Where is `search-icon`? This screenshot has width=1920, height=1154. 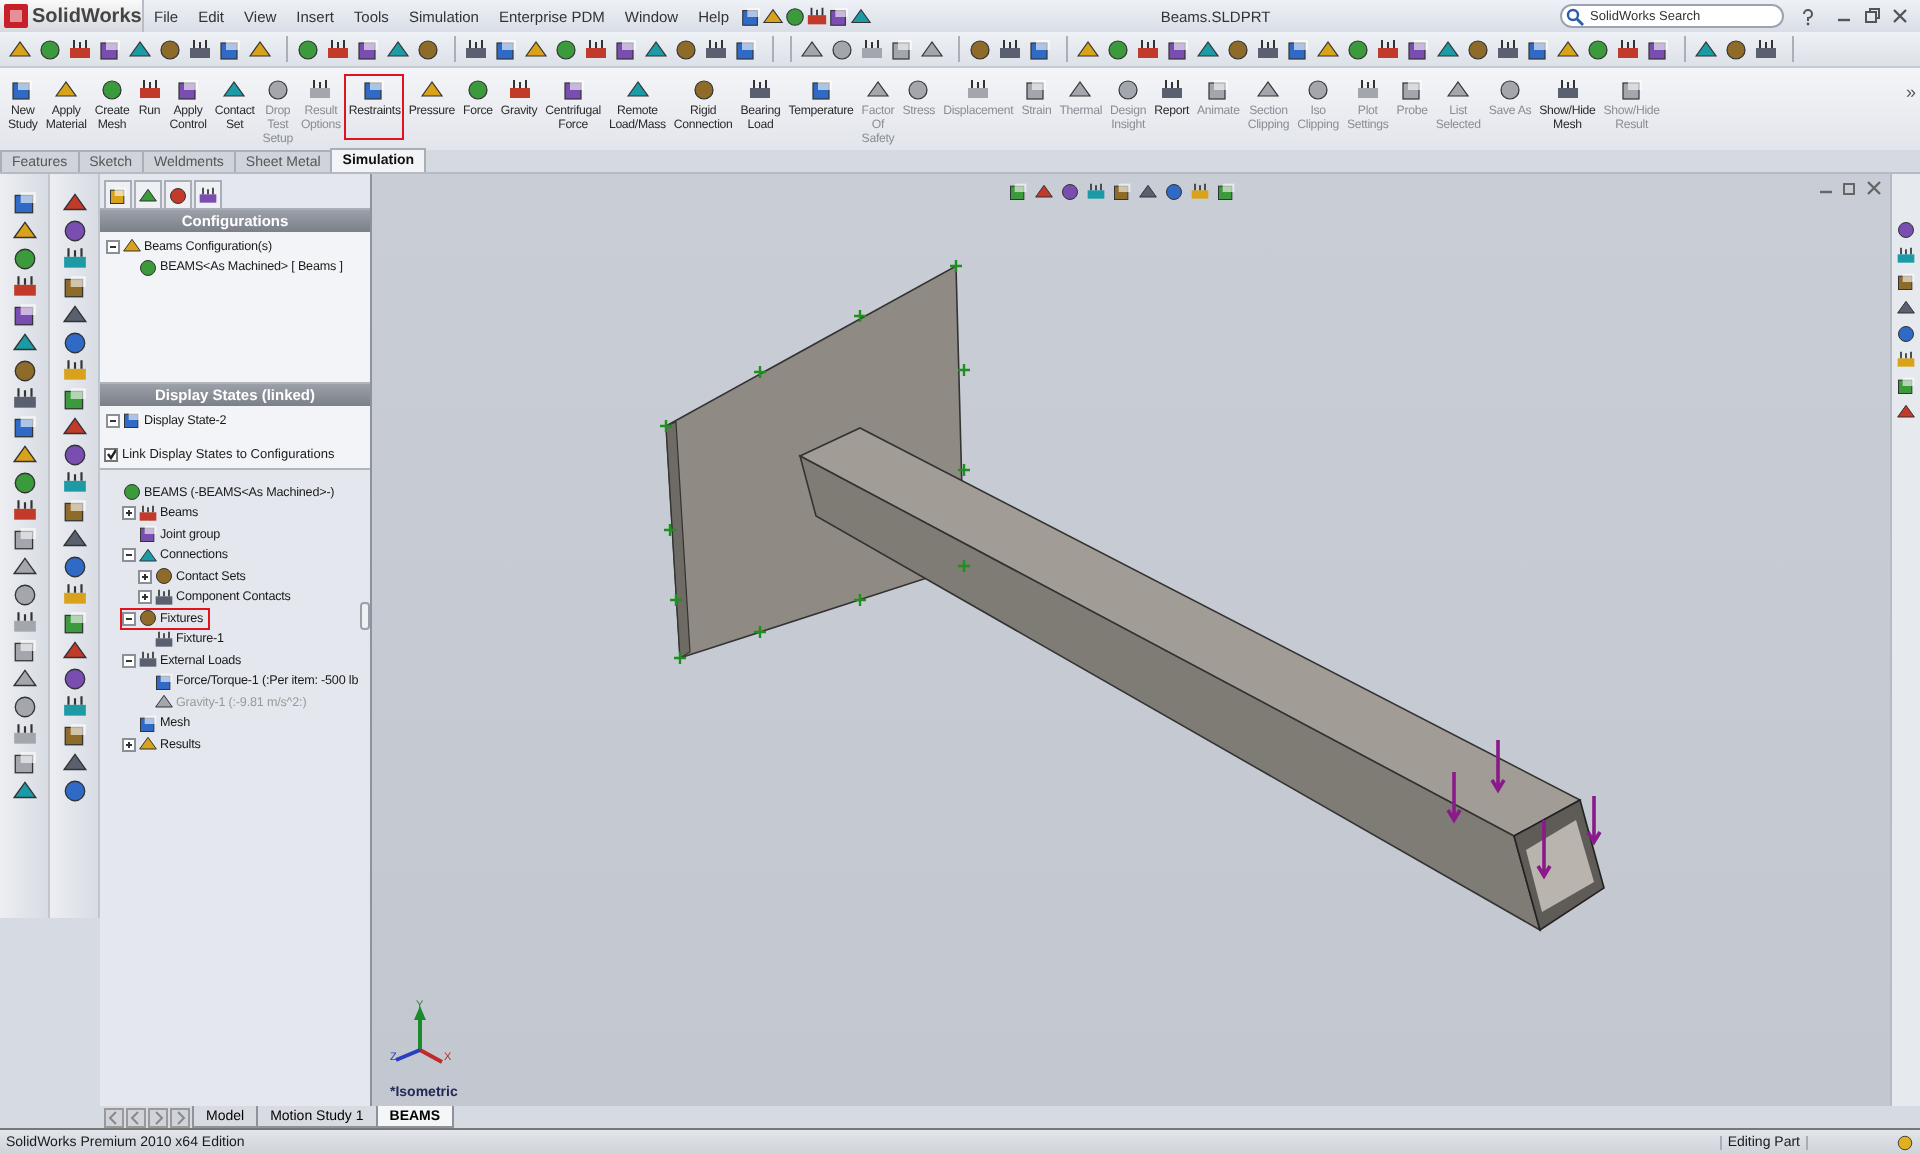
search-icon is located at coordinates (1575, 17).